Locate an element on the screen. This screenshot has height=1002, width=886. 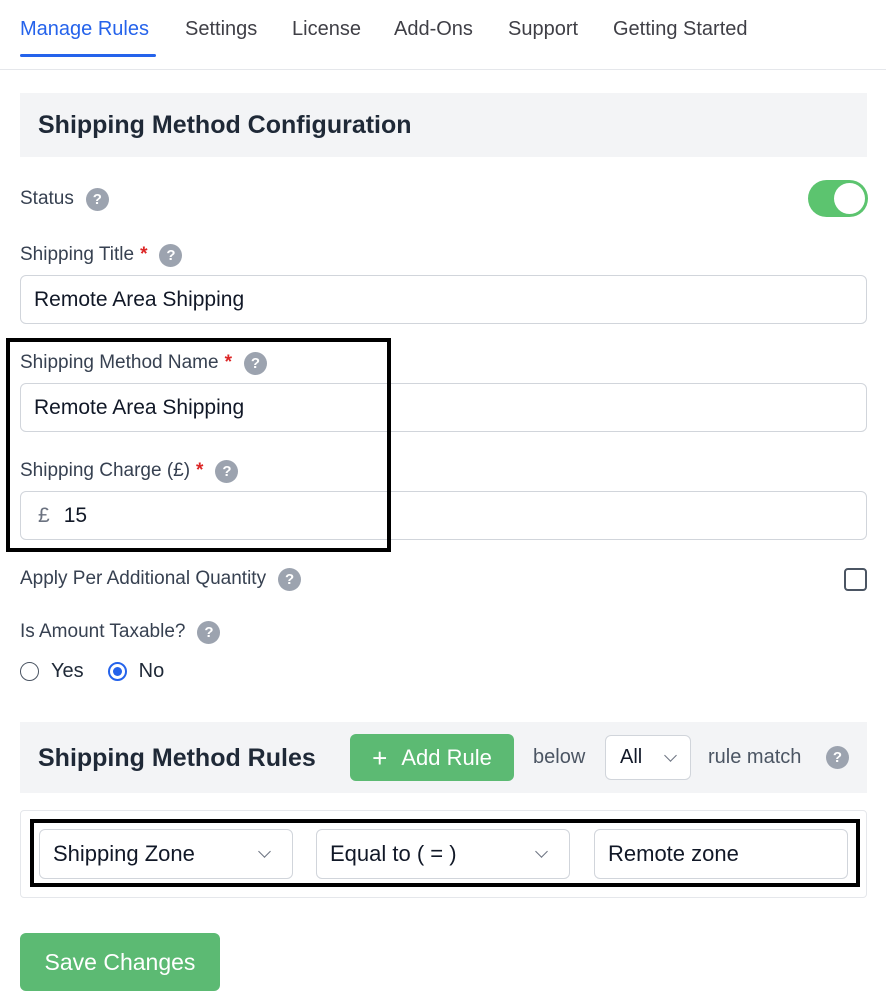
taxable-label: Is Amount Taxable? is located at coordinates (103, 631).